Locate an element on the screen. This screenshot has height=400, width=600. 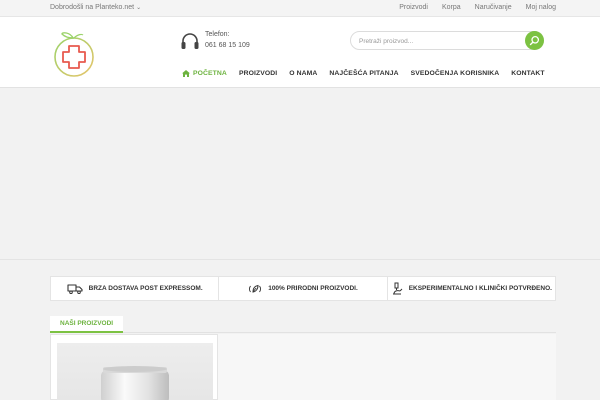
nav-item-label: PROIZVODI is located at coordinates (258, 73).